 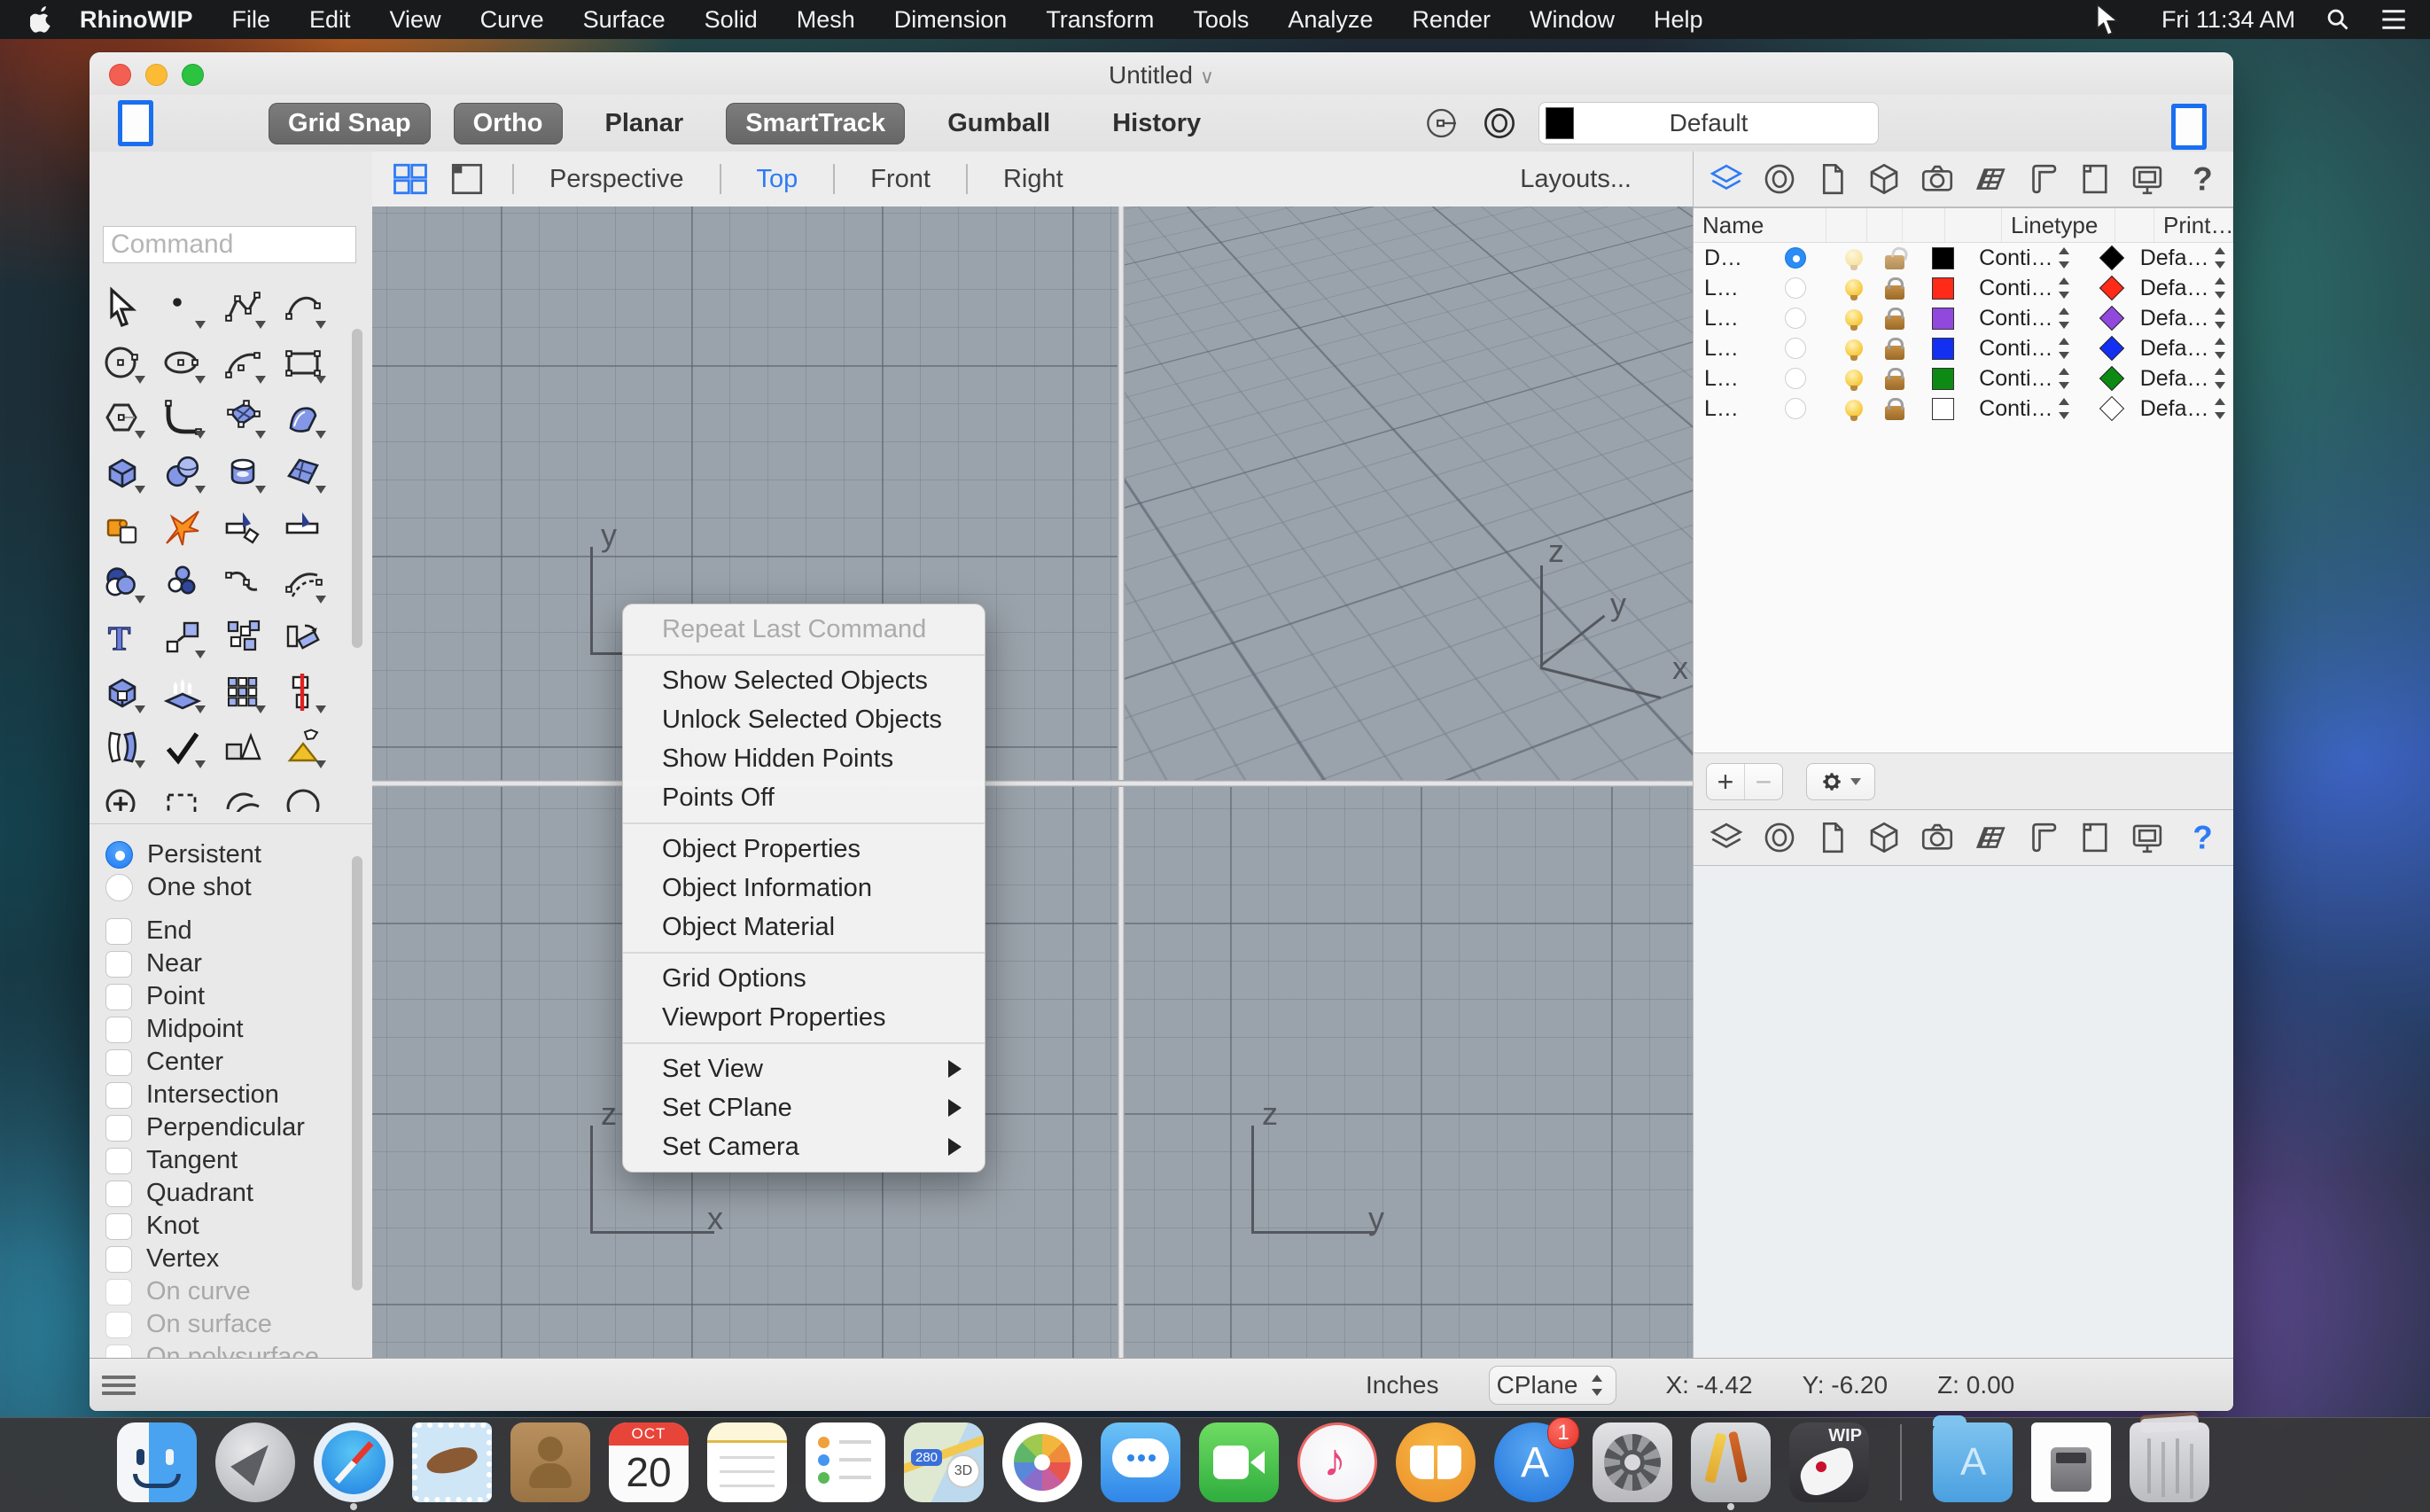 I want to click on tool-polyline-button, so click(x=242, y=308).